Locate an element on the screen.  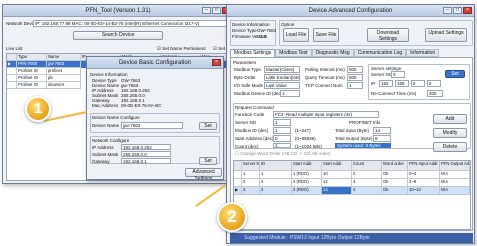
server-ip-octet-3: 2 is located at coordinates (418, 83).